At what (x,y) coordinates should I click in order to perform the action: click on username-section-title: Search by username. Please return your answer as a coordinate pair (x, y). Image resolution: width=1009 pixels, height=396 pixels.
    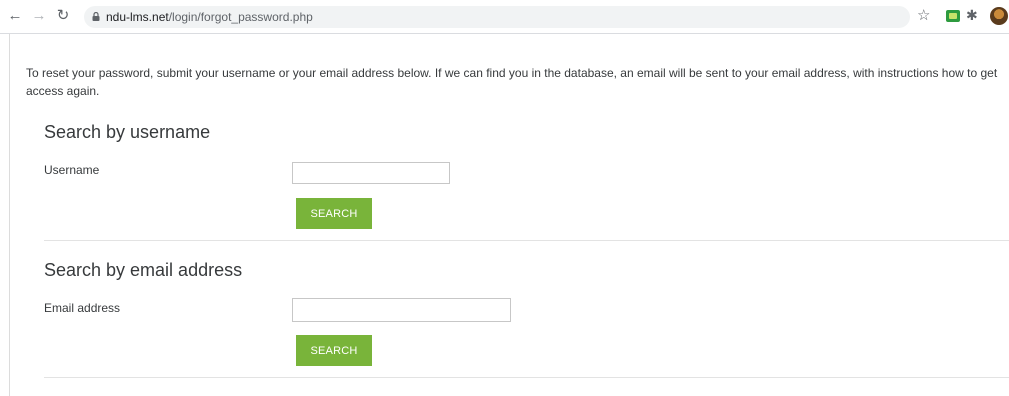
    Looking at the image, I should click on (127, 132).